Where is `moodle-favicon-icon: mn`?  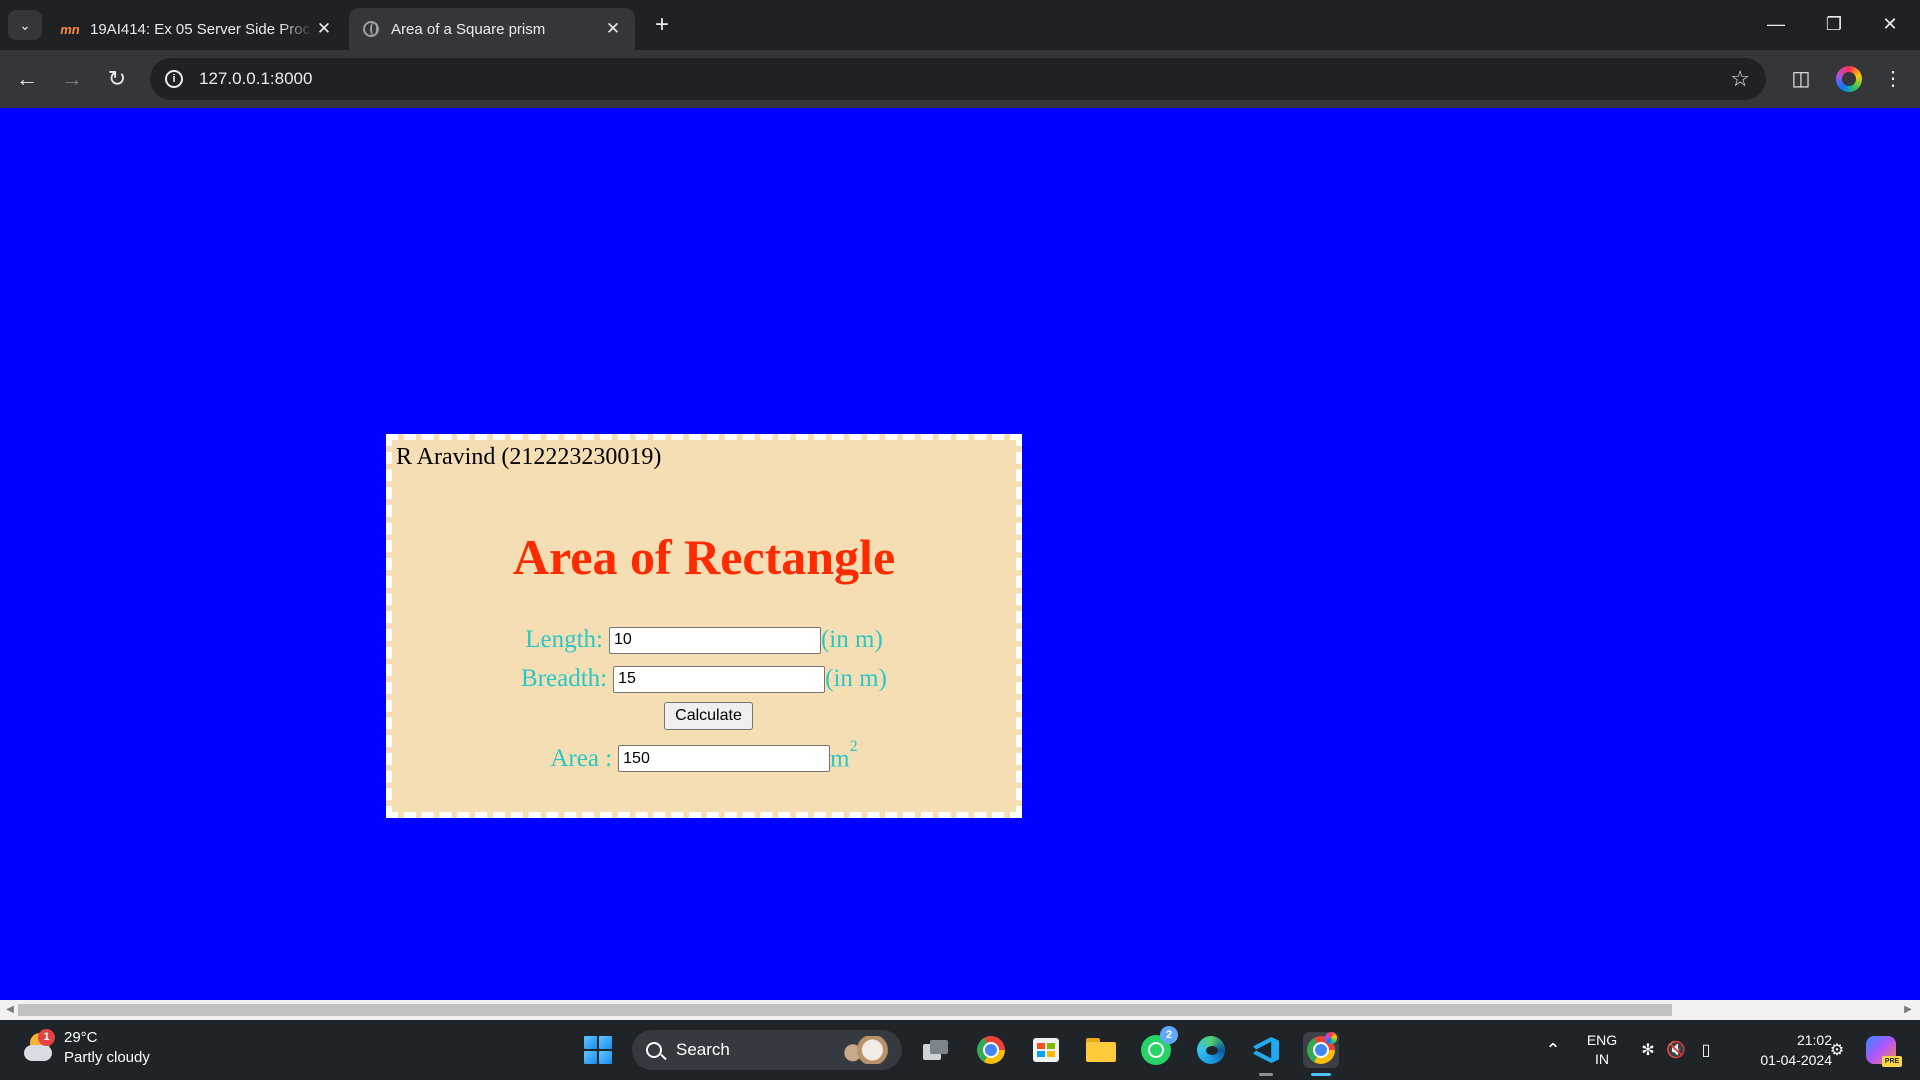 moodle-favicon-icon: mn is located at coordinates (70, 29).